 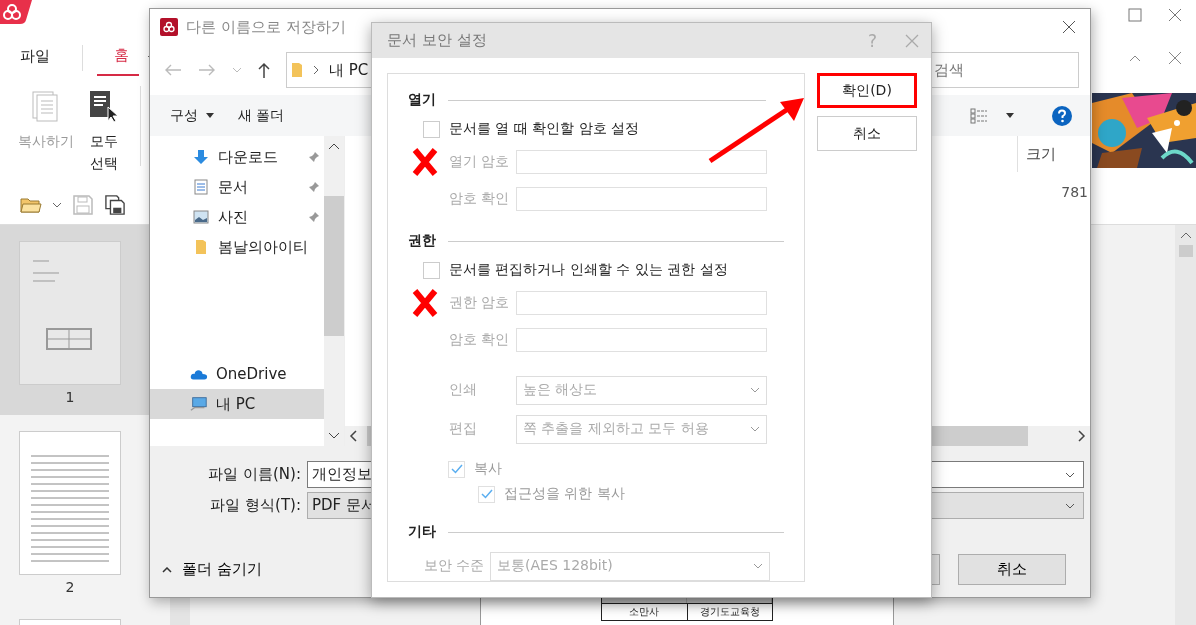 What do you see at coordinates (104, 132) in the screenshot?
I see `ribbon-button: 모두 선택` at bounding box center [104, 132].